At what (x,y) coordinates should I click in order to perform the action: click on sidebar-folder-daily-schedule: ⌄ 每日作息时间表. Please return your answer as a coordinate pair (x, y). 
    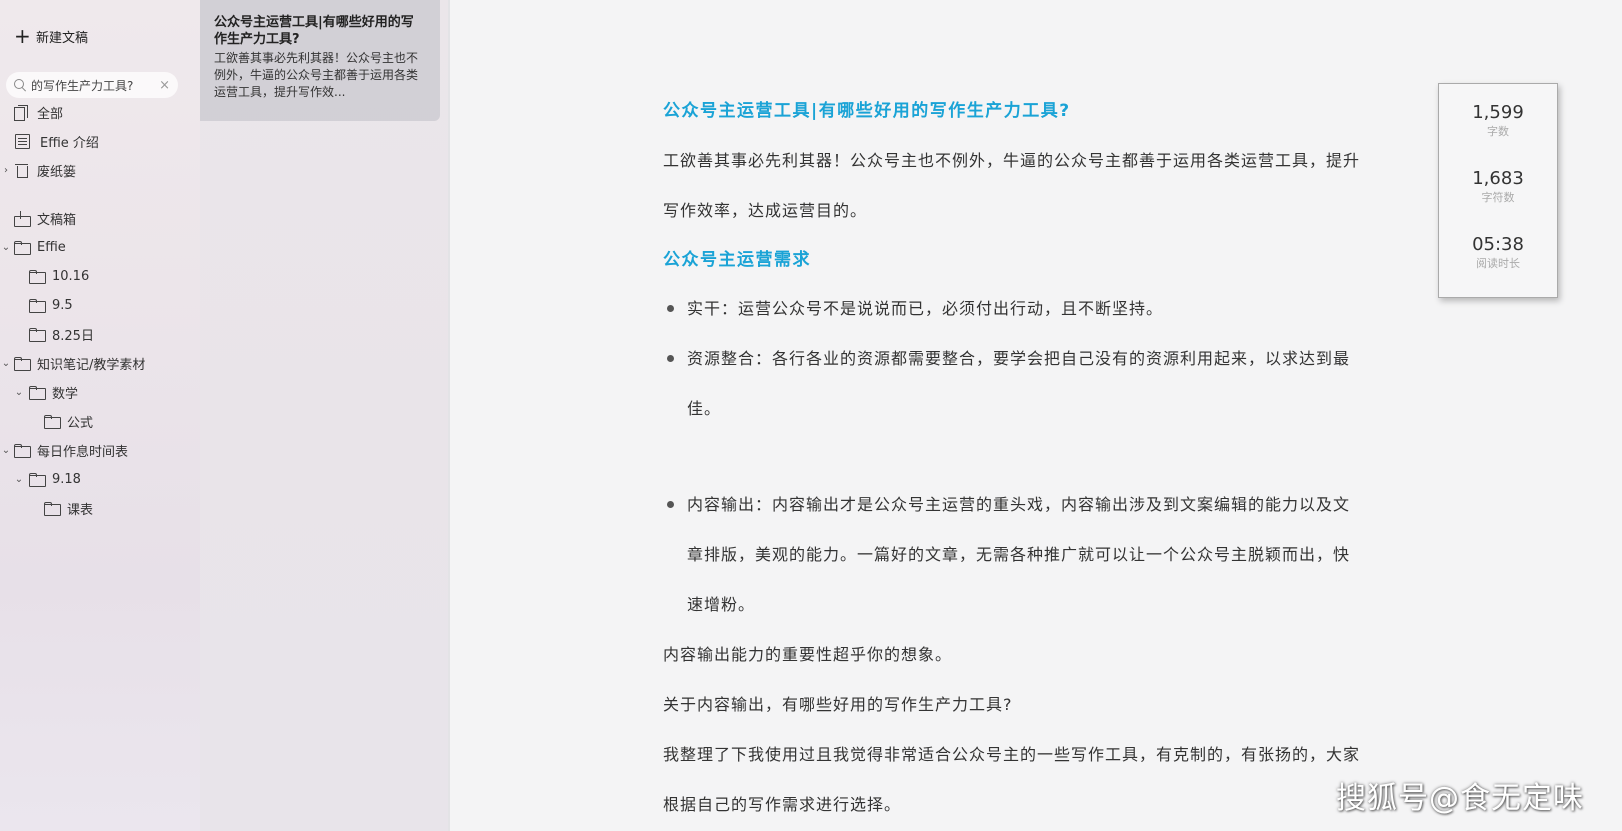
    Looking at the image, I should click on (65, 450).